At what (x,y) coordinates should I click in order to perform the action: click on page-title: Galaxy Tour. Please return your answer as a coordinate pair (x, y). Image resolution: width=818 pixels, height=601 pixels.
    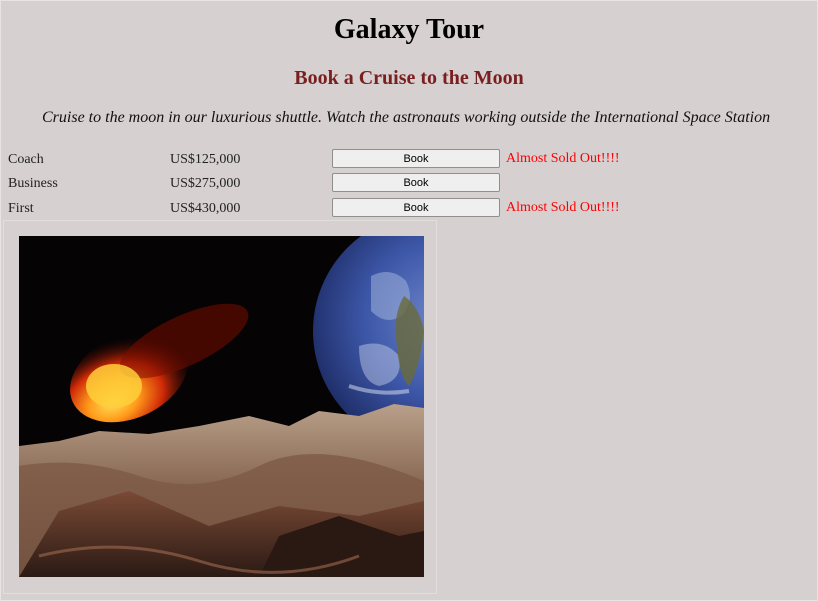
    Looking at the image, I should click on (409, 29).